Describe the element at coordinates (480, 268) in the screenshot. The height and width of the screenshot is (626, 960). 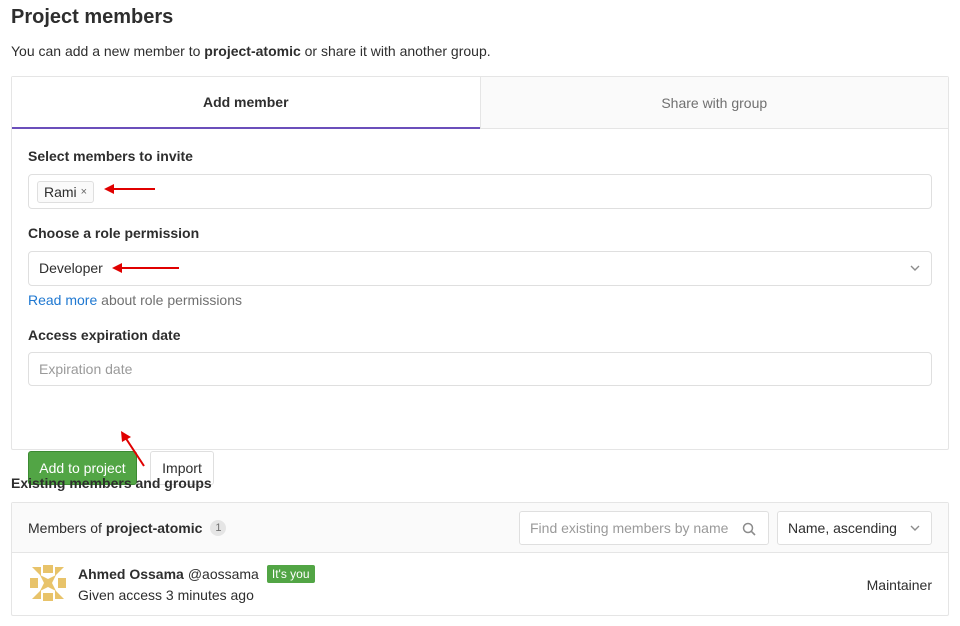
I see `role-select: Developer` at that location.